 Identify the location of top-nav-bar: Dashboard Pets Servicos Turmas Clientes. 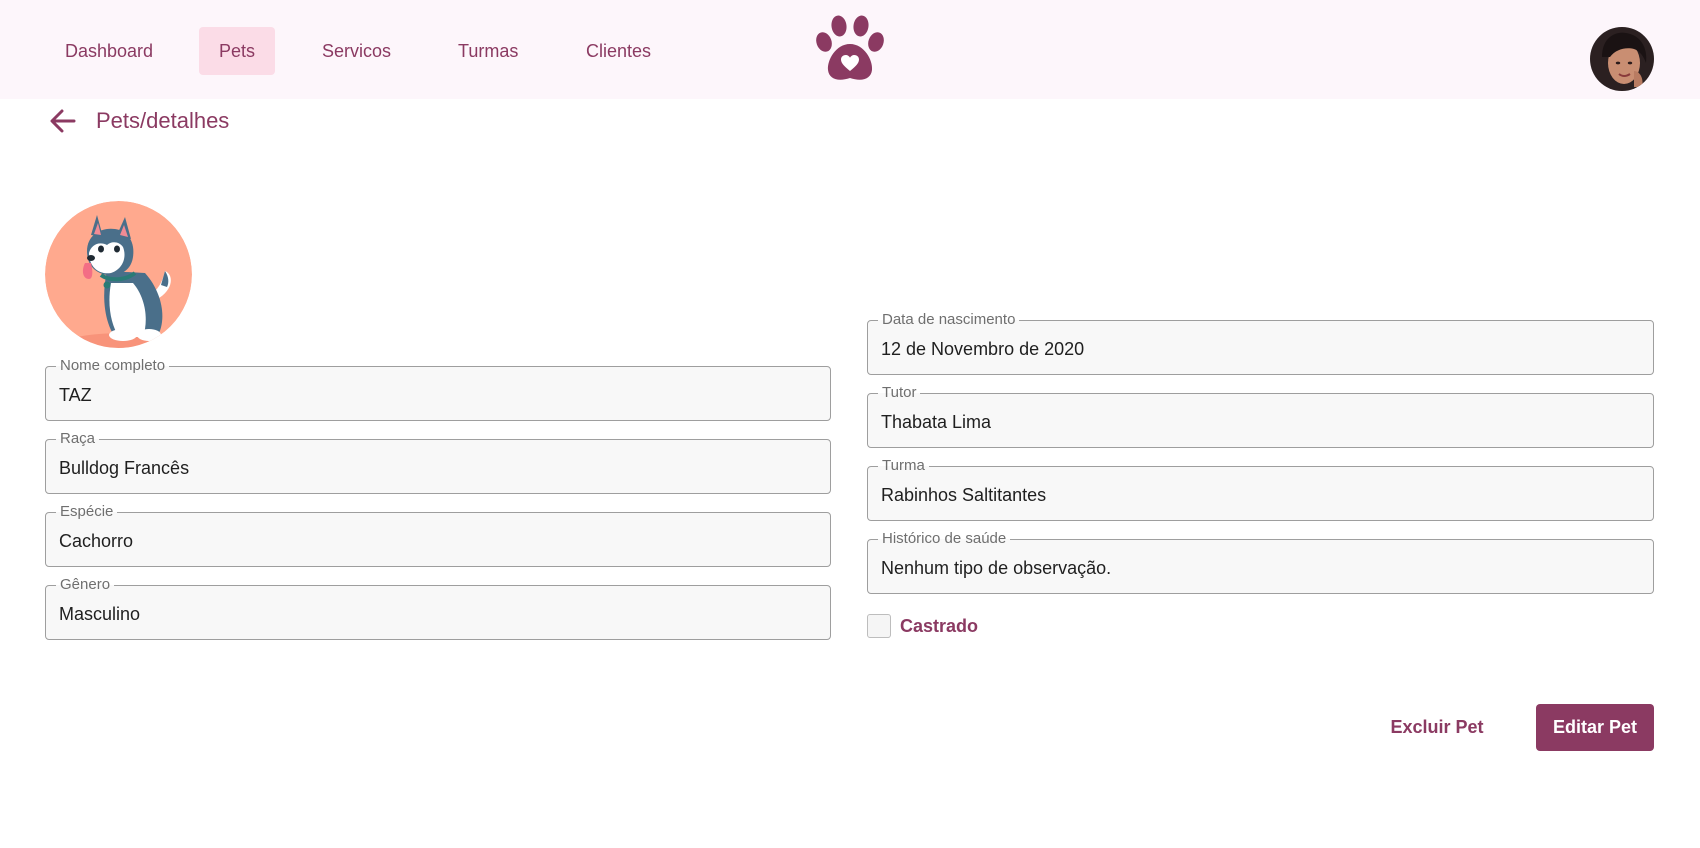
(850, 49).